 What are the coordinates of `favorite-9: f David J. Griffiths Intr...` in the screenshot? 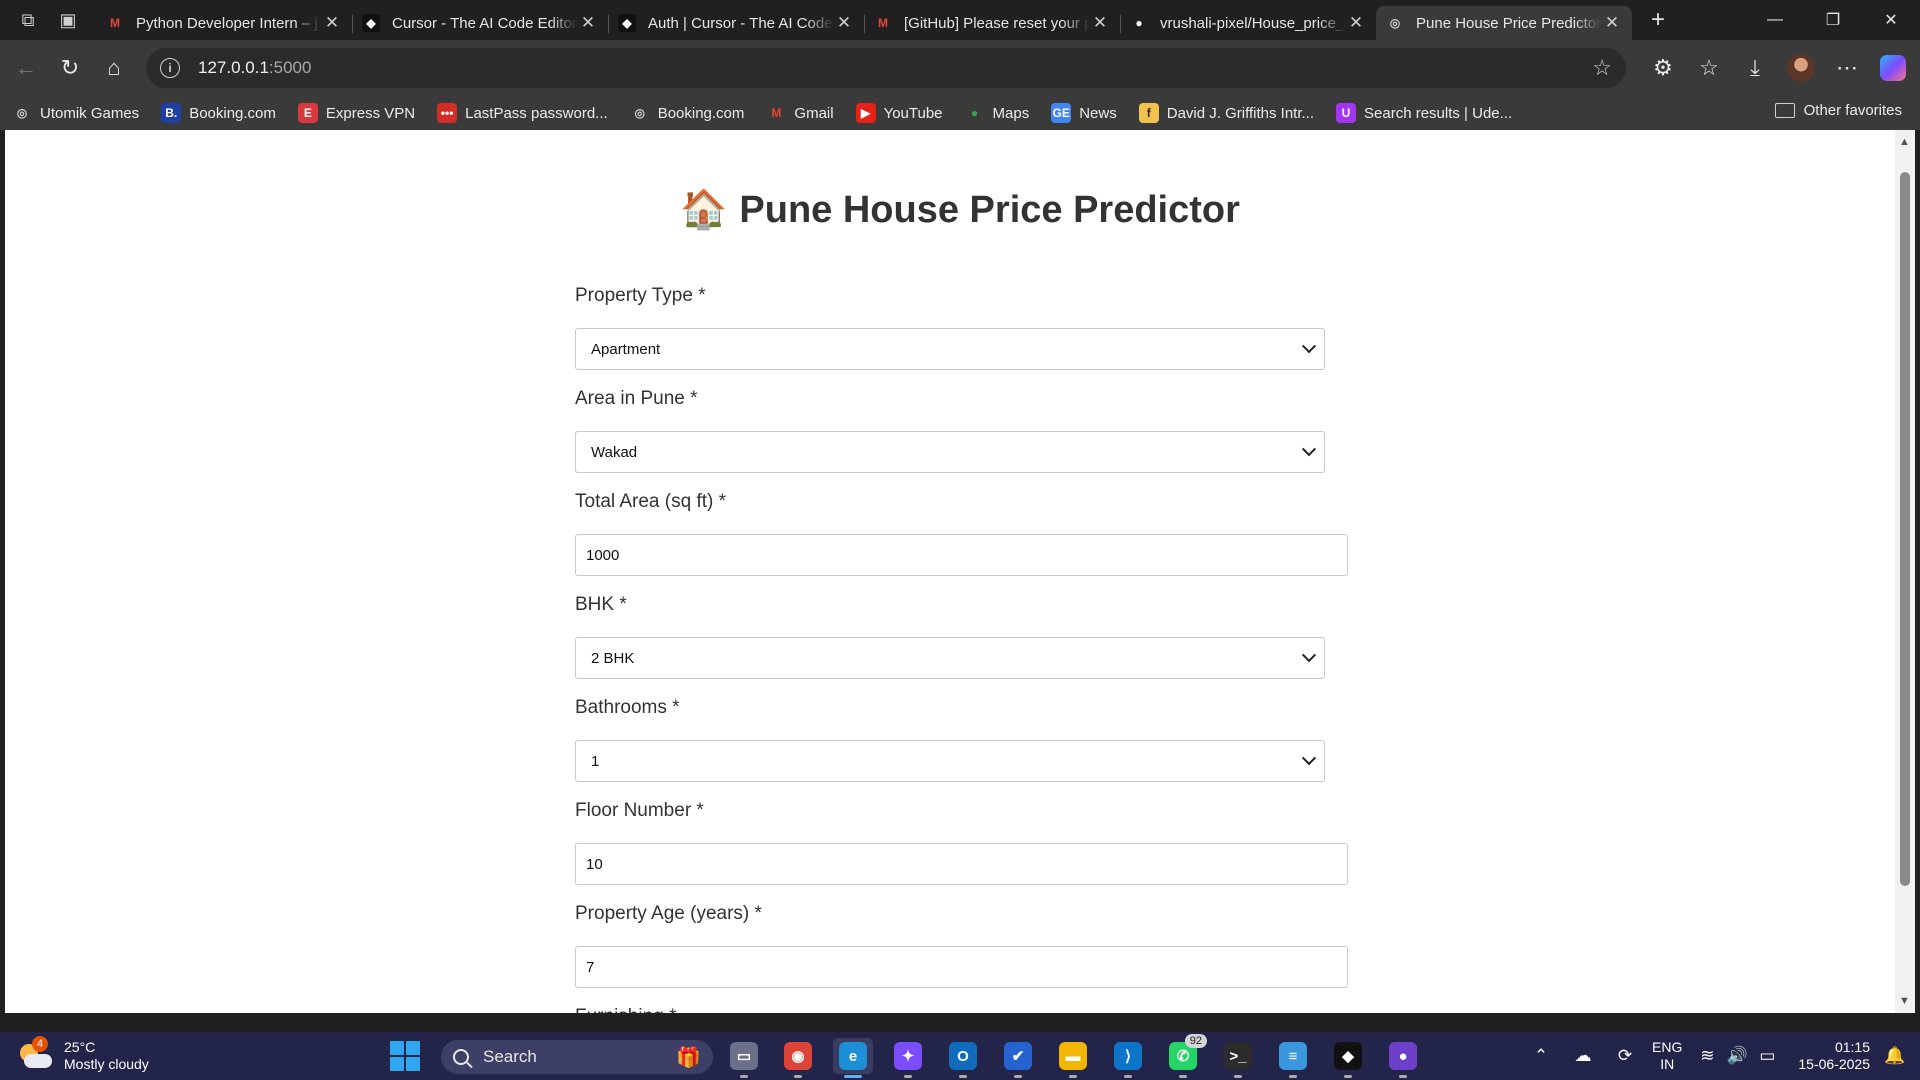 It's located at (1226, 113).